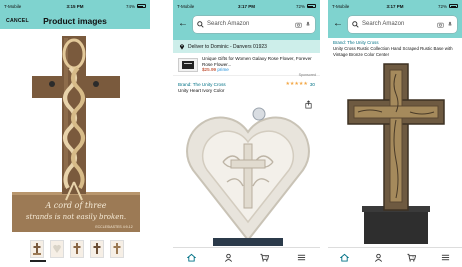 The width and height of the screenshot is (462, 267). Describe the element at coordinates (17, 21) in the screenshot. I see `cancel-button: CANCEL` at that location.